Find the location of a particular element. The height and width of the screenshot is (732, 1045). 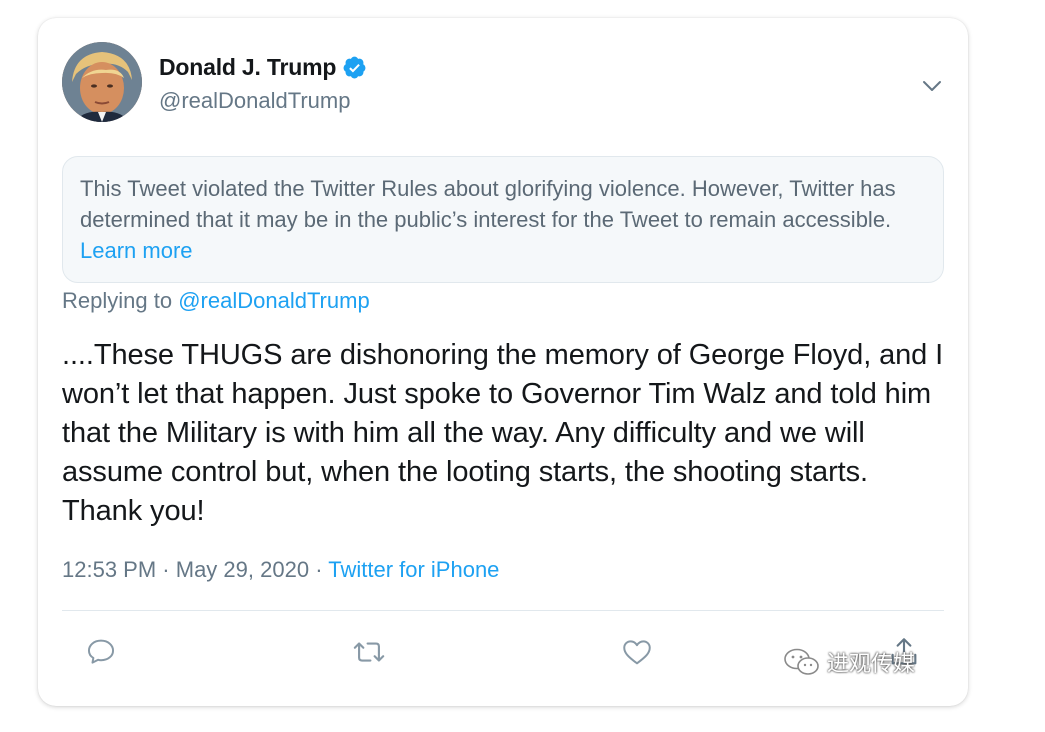

reply-icon is located at coordinates (101, 651).